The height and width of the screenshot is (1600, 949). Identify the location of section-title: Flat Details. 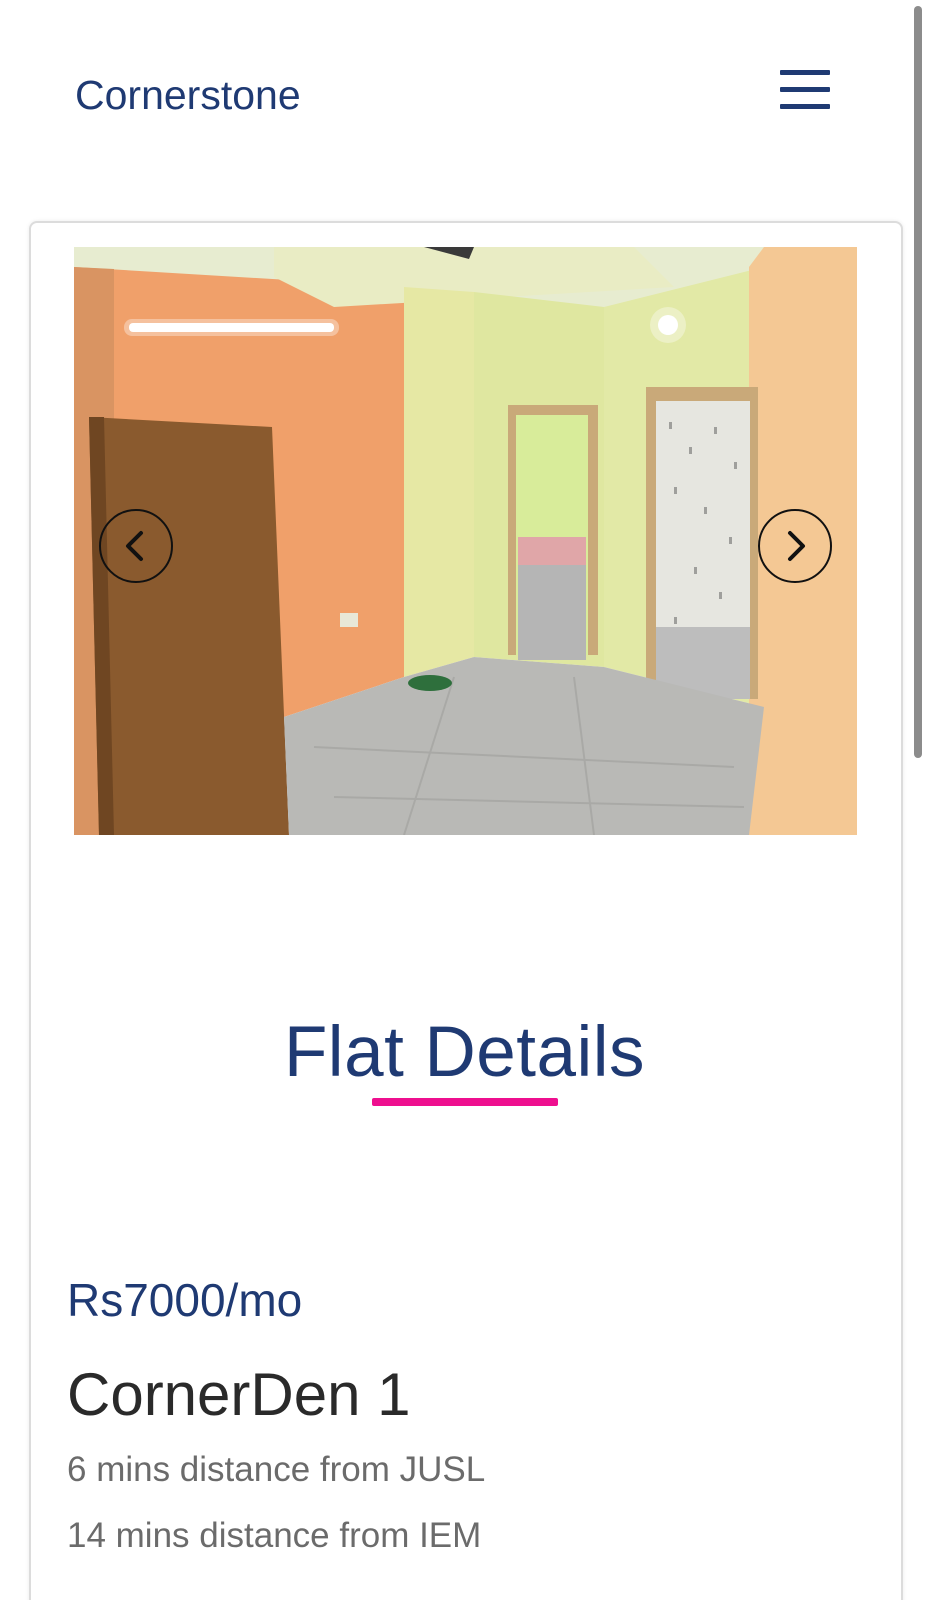
(464, 1052).